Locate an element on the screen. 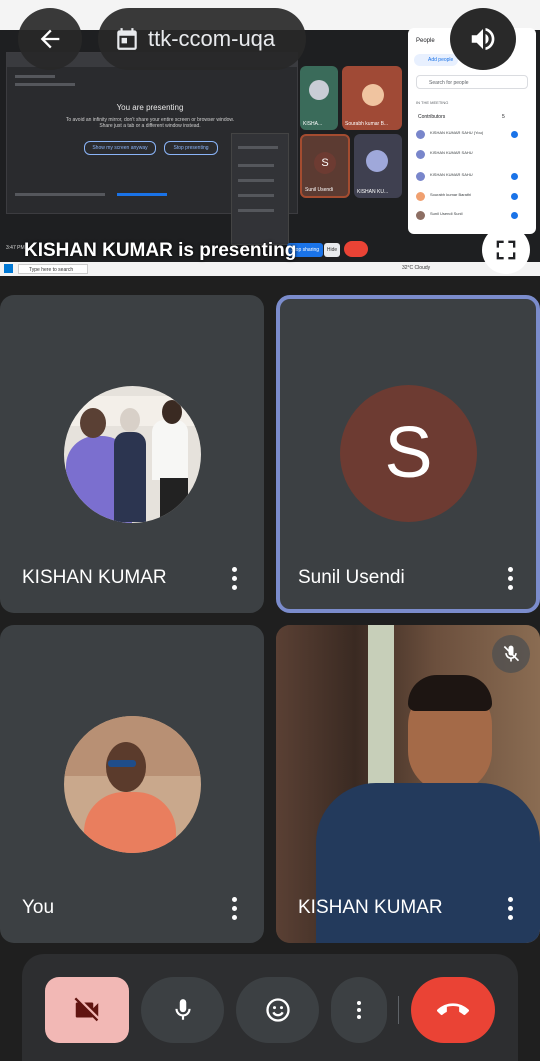 The width and height of the screenshot is (540, 1061). participant-tile-self: You is located at coordinates (132, 784).